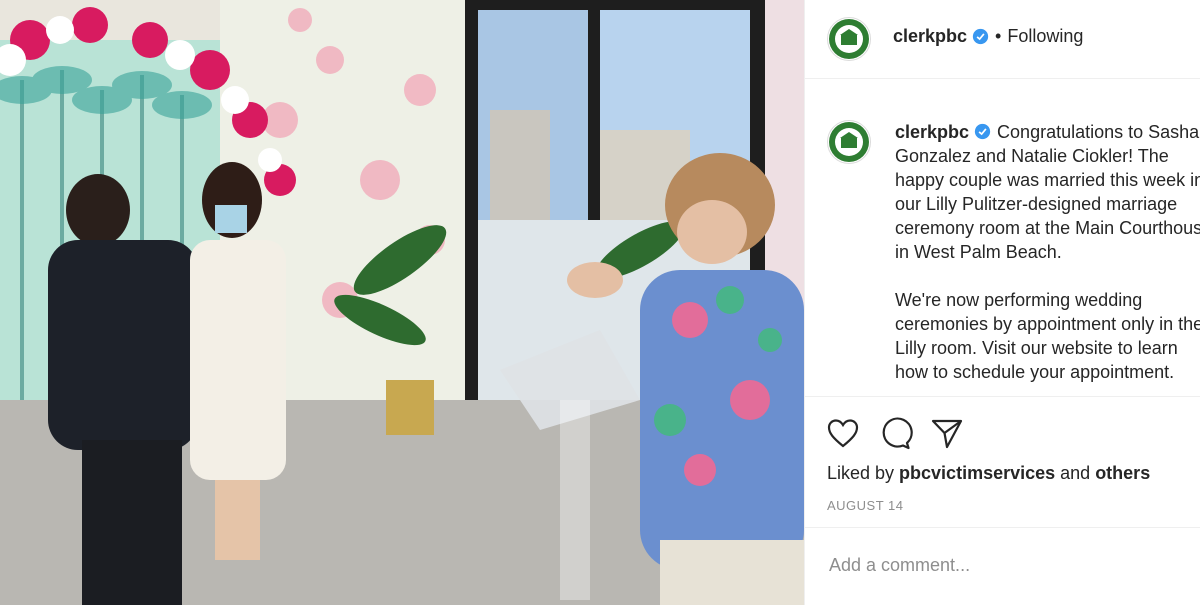 This screenshot has width=1200, height=605. I want to click on following-button: Following, so click(1045, 36).